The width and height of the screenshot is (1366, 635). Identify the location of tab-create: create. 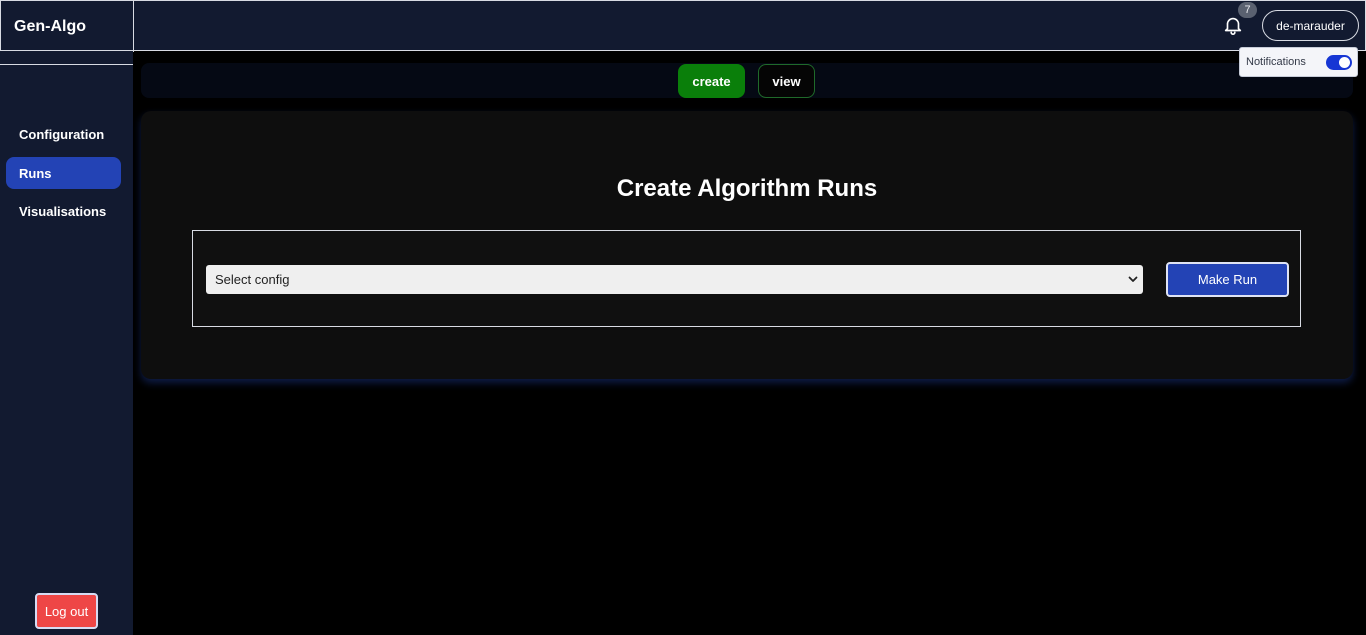
(711, 81).